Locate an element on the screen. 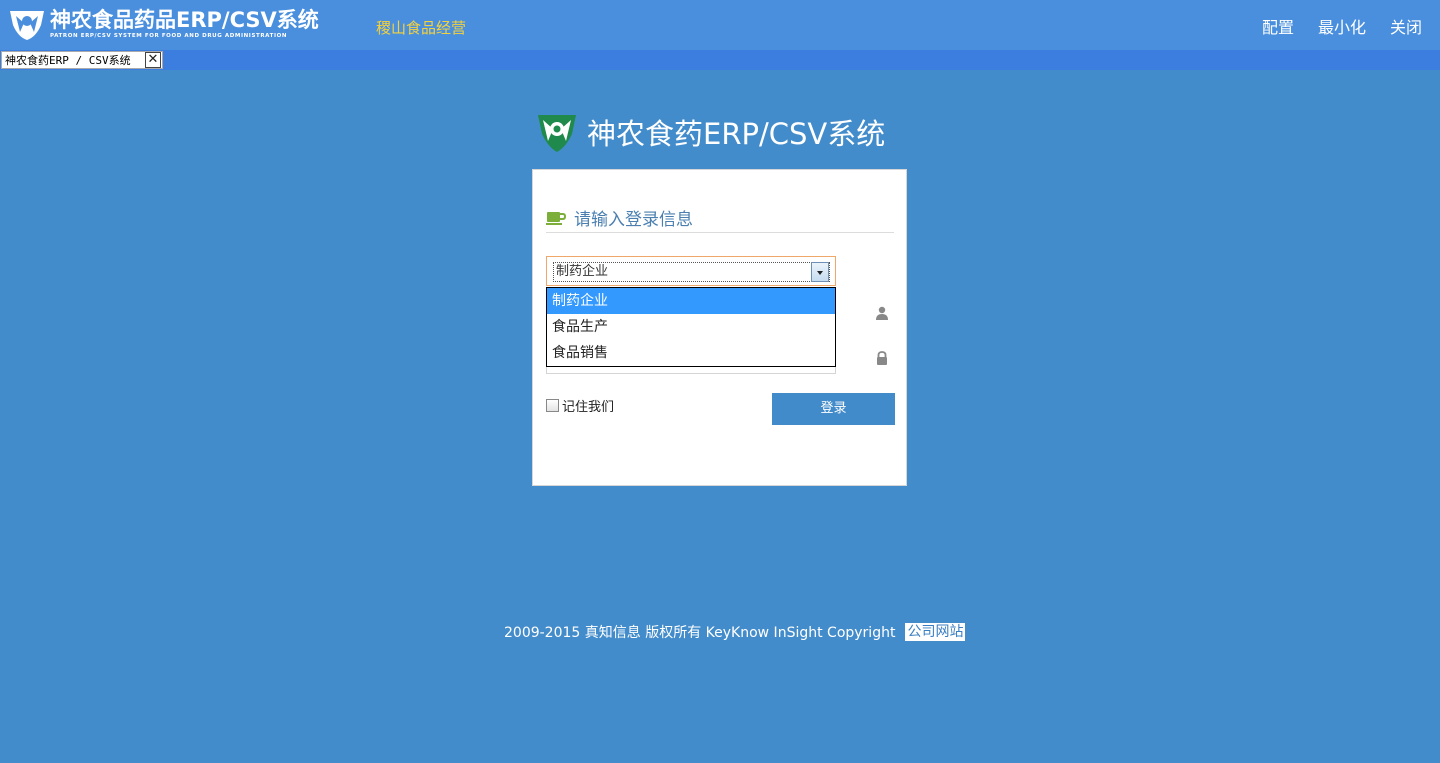 The width and height of the screenshot is (1440, 763). chevron-down-icon is located at coordinates (820, 272).